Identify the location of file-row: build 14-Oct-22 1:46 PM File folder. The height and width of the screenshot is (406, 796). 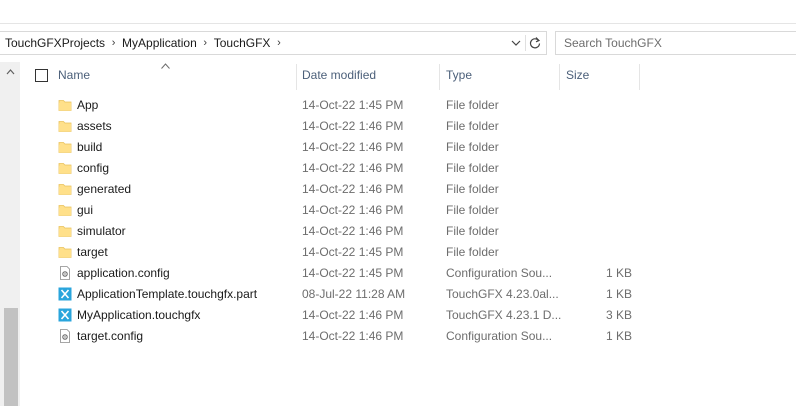
(408, 147).